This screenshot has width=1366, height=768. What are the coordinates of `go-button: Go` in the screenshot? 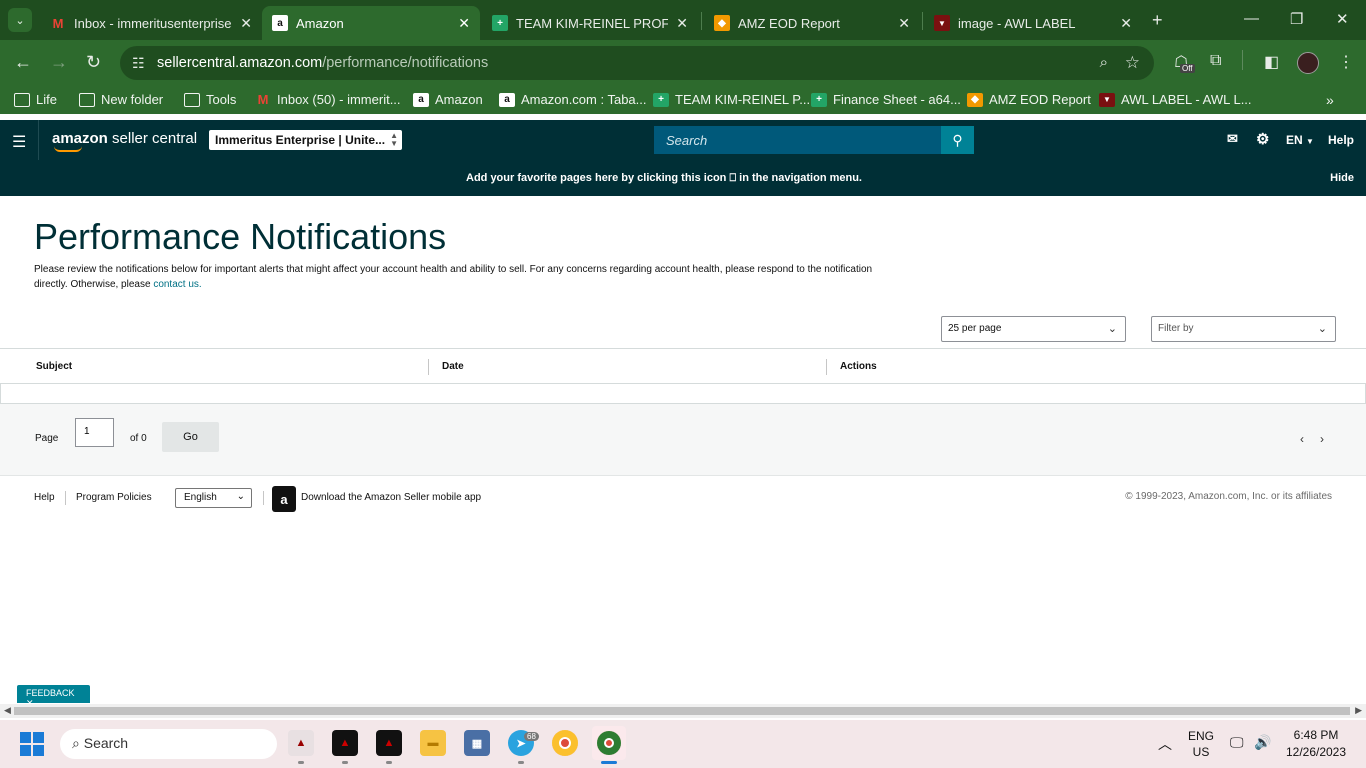 It's located at (190, 437).